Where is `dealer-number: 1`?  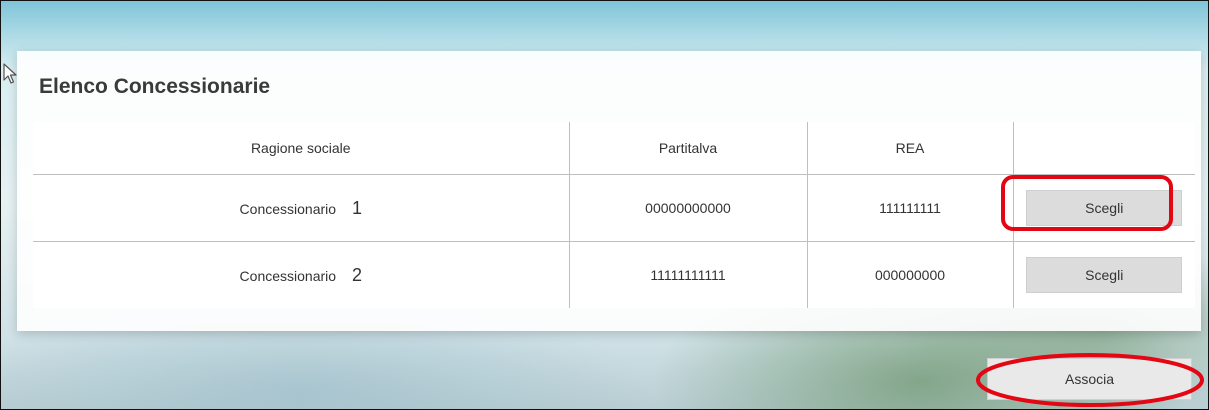 dealer-number: 1 is located at coordinates (356, 207).